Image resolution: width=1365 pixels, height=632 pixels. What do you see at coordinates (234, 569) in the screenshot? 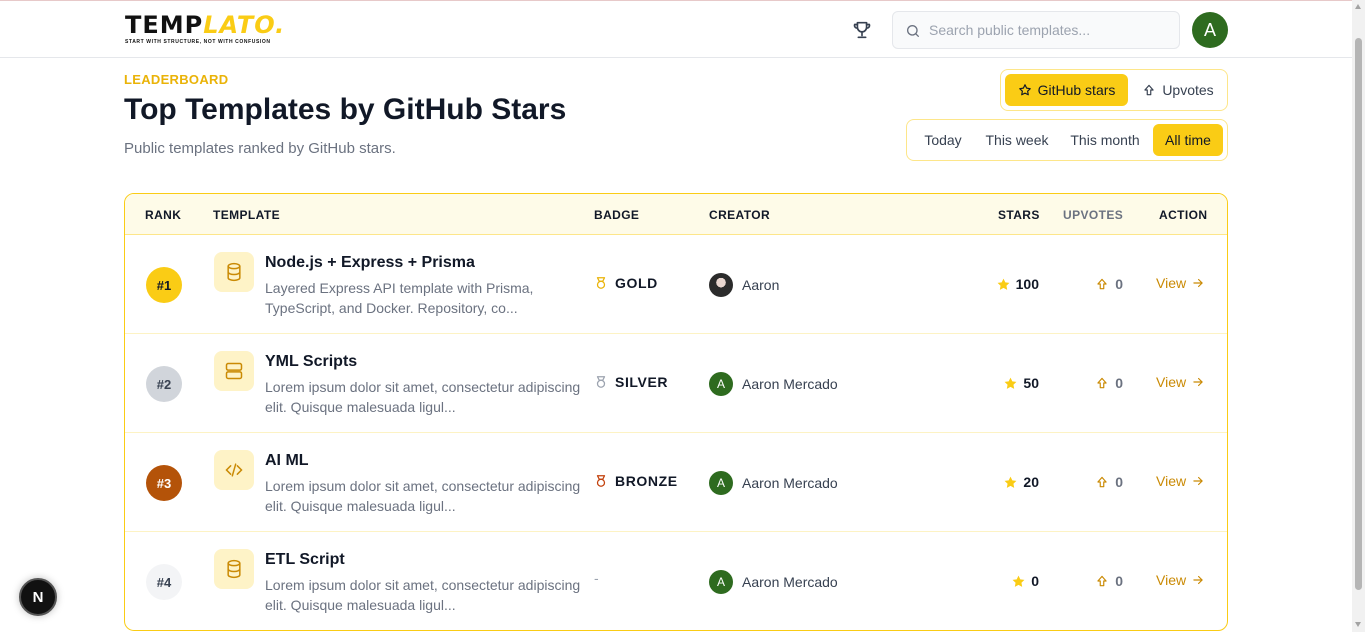
I see `database-icon` at bounding box center [234, 569].